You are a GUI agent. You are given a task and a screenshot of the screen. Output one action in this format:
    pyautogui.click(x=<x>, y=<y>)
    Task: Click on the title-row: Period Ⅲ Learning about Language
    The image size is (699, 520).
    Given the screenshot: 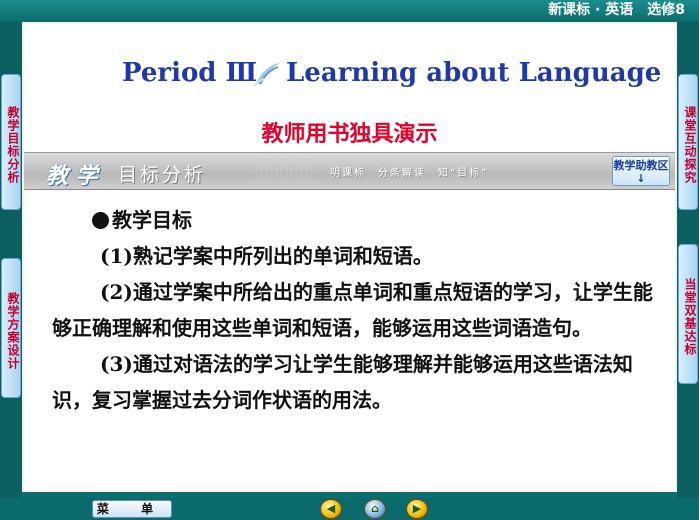 What is the action you would take?
    pyautogui.click(x=349, y=78)
    